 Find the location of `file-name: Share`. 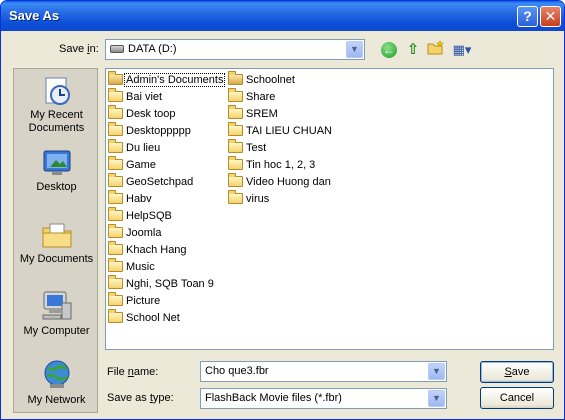

file-name: Share is located at coordinates (261, 96).